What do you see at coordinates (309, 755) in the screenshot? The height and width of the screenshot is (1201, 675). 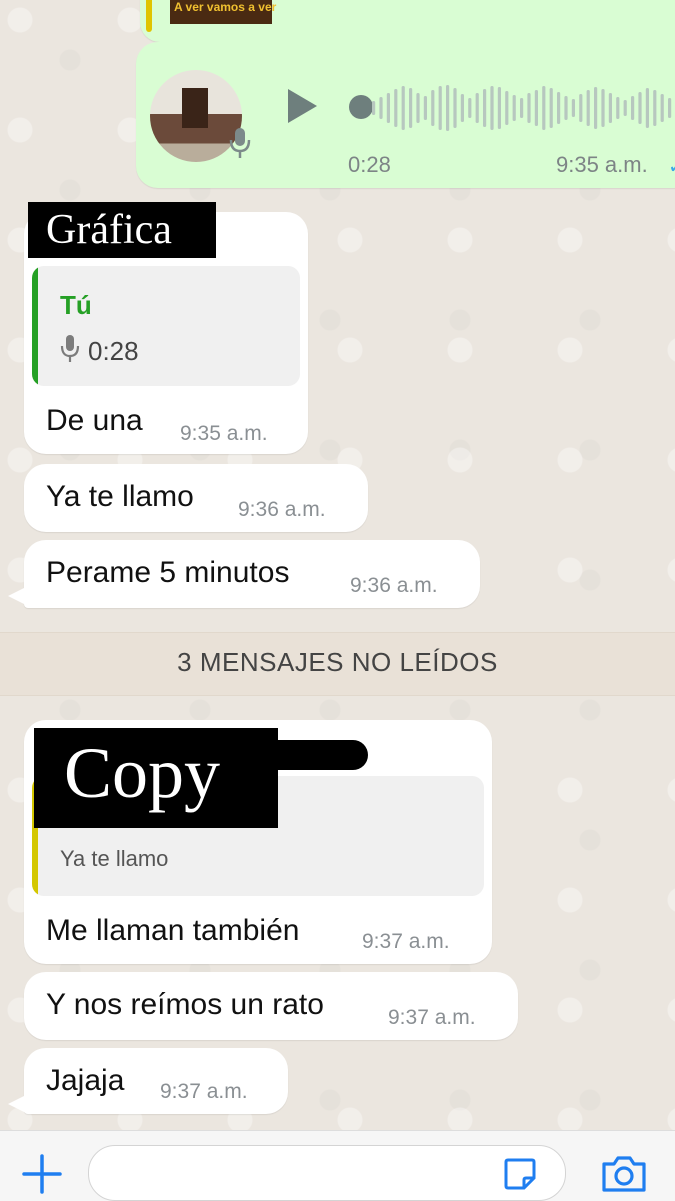 I see `redaction-scribble` at bounding box center [309, 755].